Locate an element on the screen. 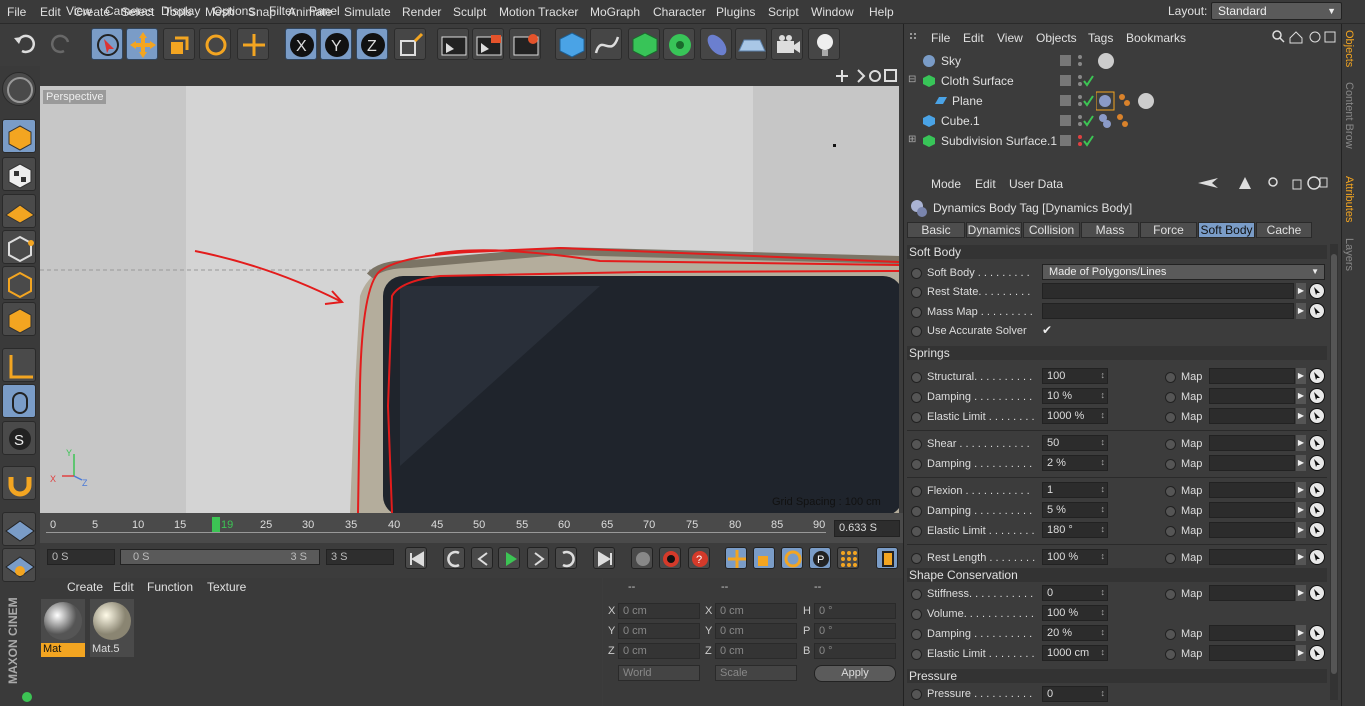 The width and height of the screenshot is (1365, 706). tweak-mode-icon is located at coordinates (19, 401).